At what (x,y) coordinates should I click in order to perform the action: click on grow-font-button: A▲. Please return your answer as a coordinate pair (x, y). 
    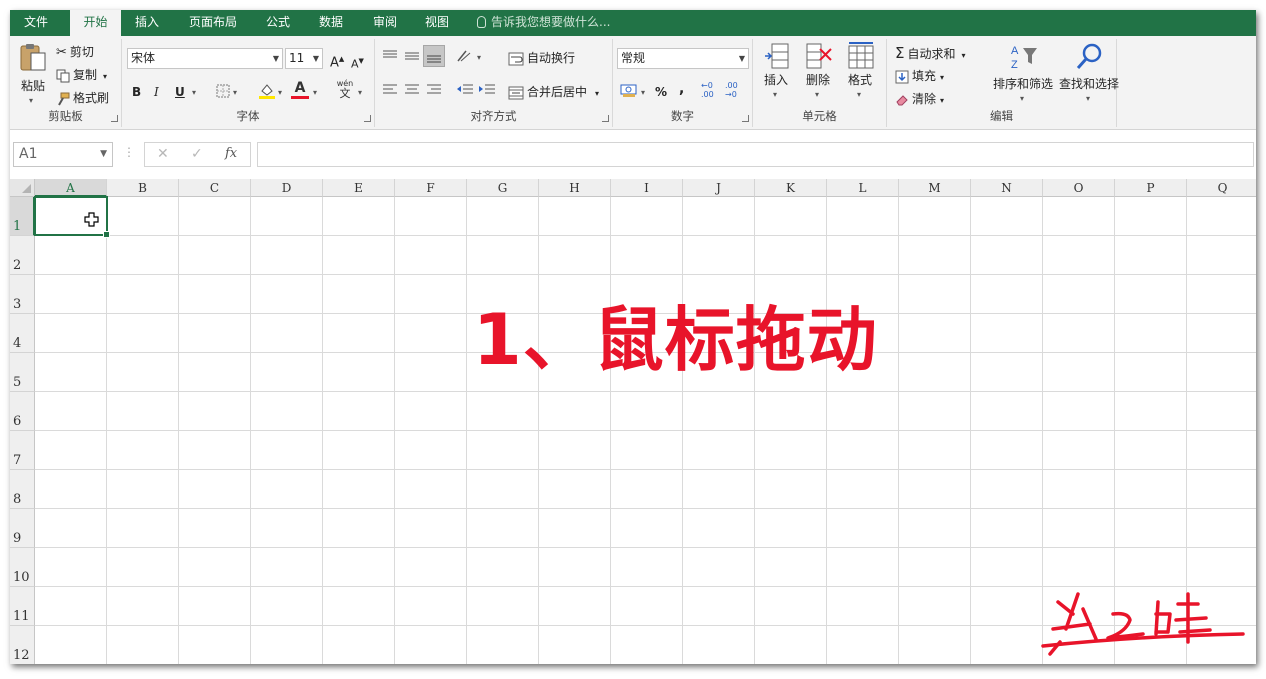
    Looking at the image, I should click on (337, 61).